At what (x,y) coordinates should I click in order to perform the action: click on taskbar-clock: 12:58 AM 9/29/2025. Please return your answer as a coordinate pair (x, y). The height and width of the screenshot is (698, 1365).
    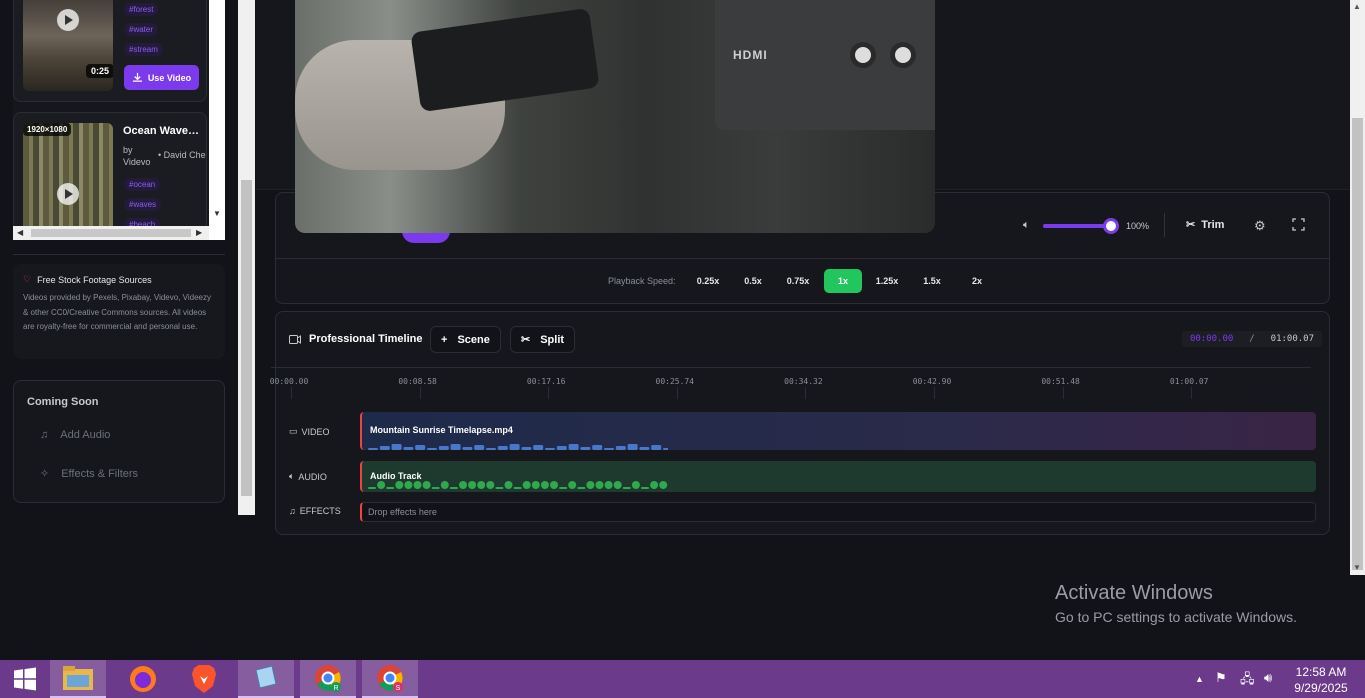
    Looking at the image, I should click on (1321, 680).